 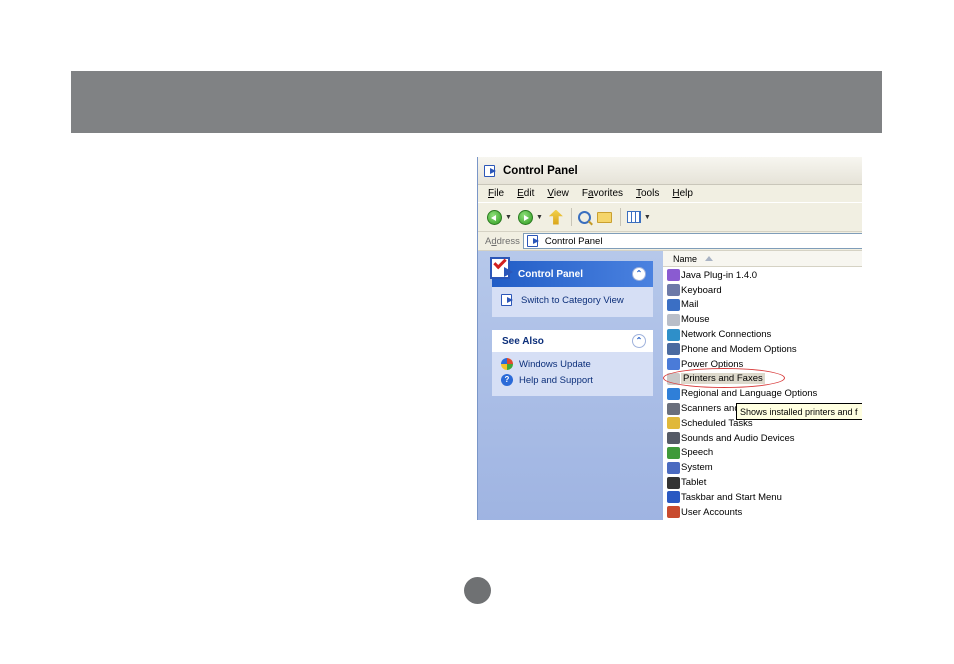 What do you see at coordinates (647, 193) in the screenshot?
I see `menu-tools: Tools` at bounding box center [647, 193].